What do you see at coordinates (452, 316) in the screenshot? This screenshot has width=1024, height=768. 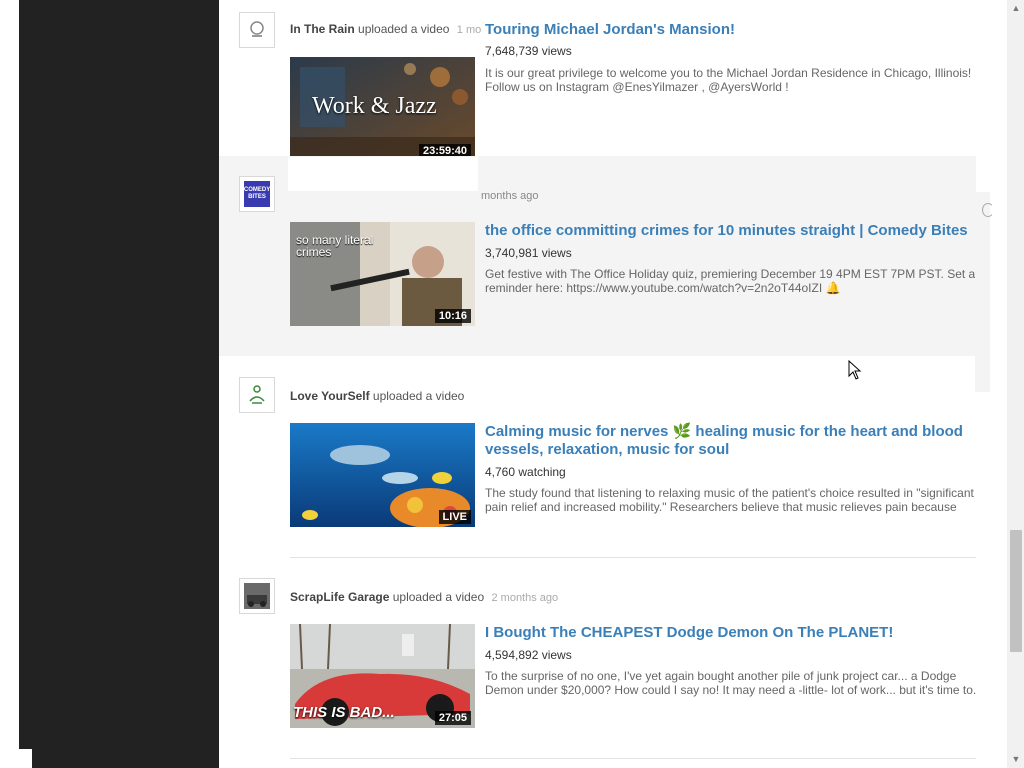 I see `video-duration: 10:16` at bounding box center [452, 316].